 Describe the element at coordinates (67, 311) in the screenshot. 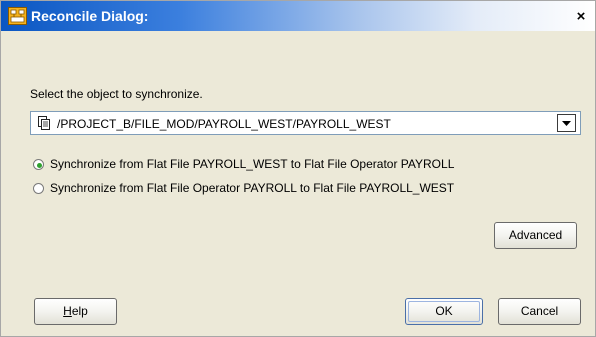

I see `help-mnemonic: H` at that location.